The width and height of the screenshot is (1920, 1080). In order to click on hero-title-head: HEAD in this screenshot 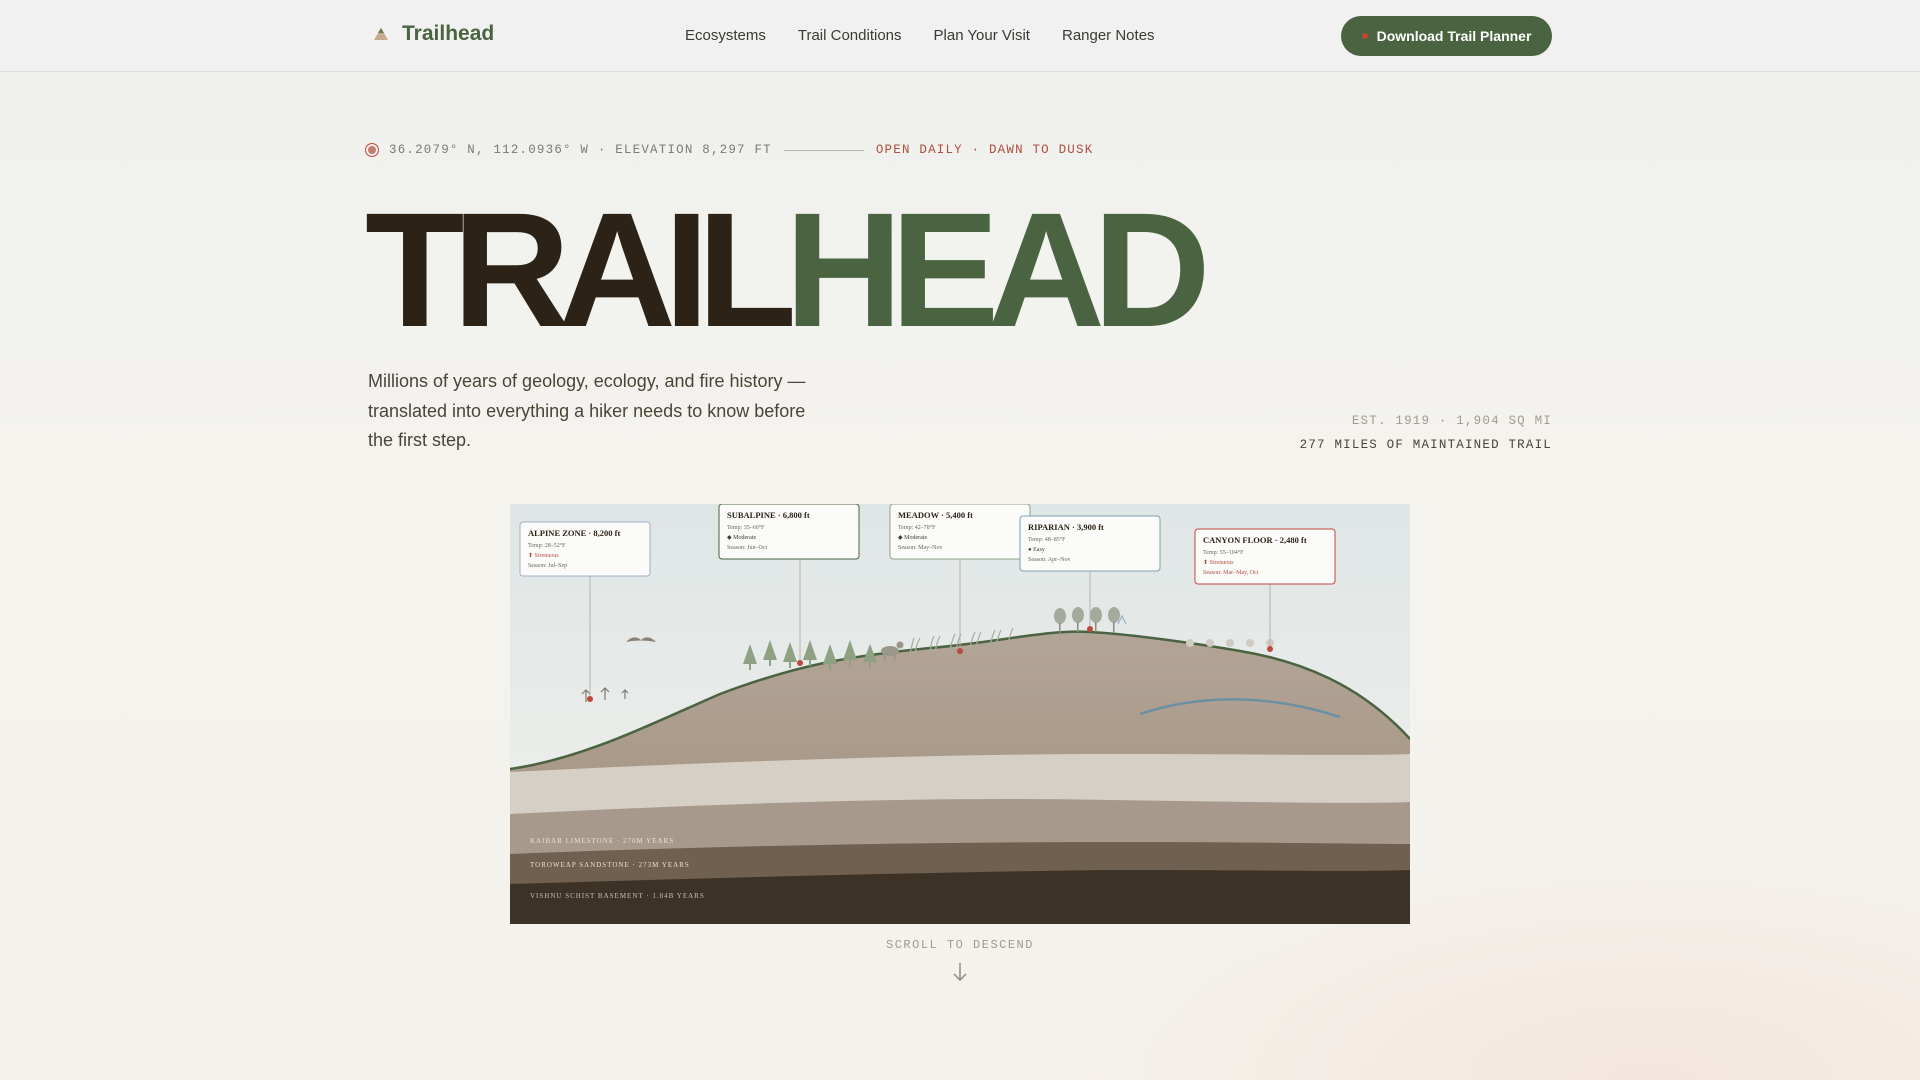, I will do `click(997, 269)`.